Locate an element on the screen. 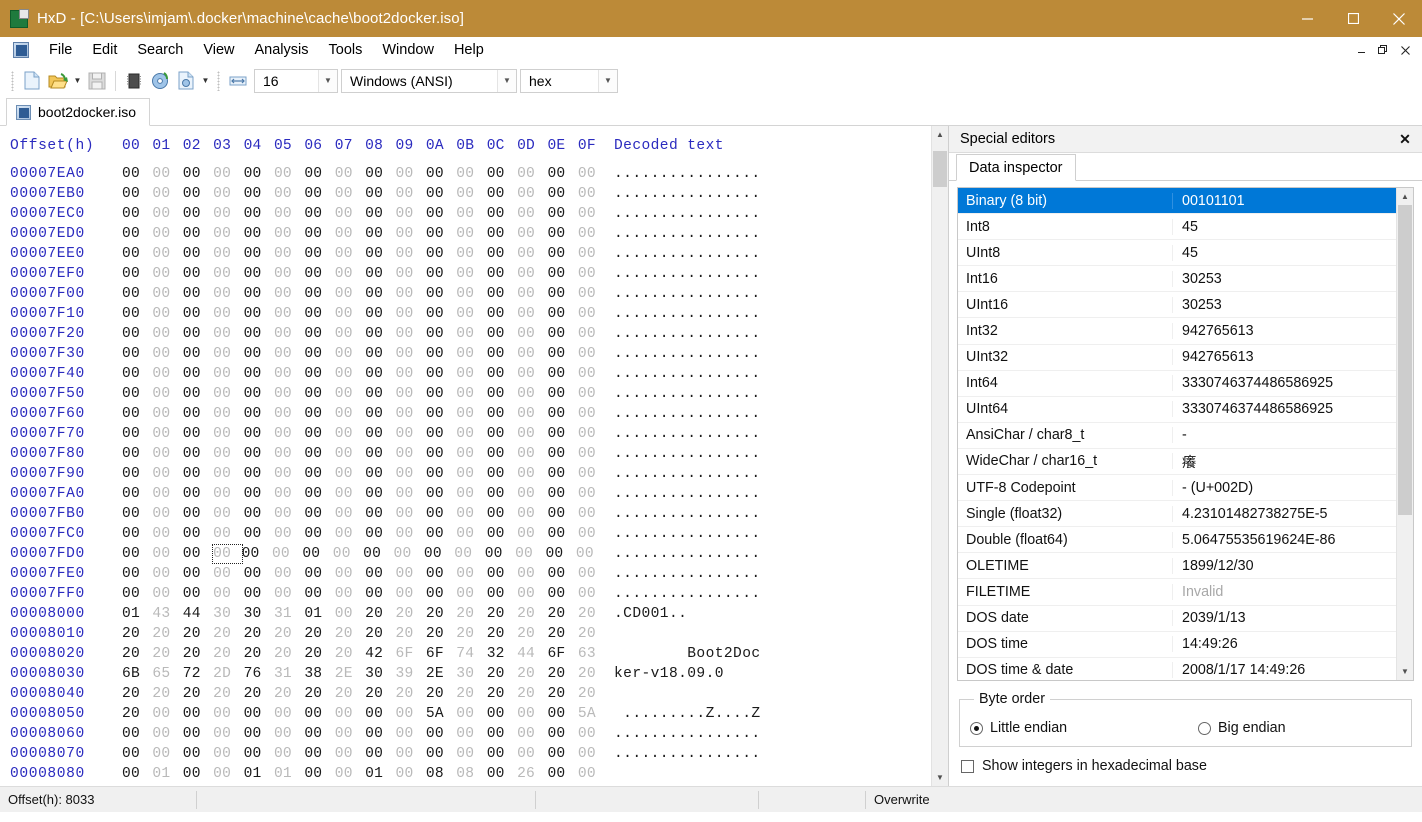 This screenshot has height=822, width=1422. open-disk-image-icon is located at coordinates (186, 81).